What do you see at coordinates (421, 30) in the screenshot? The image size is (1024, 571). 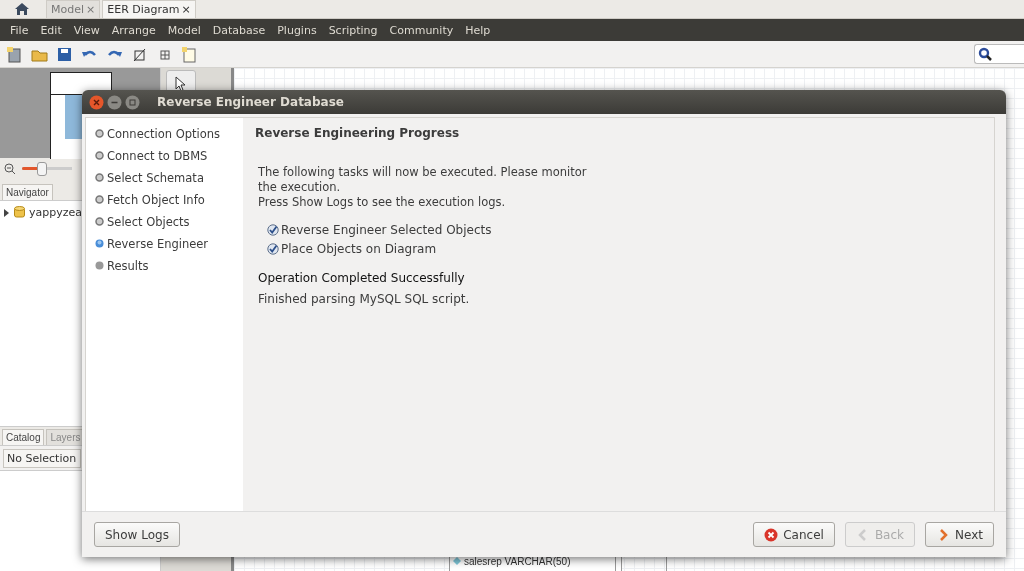 I see `menu-item: Community` at bounding box center [421, 30].